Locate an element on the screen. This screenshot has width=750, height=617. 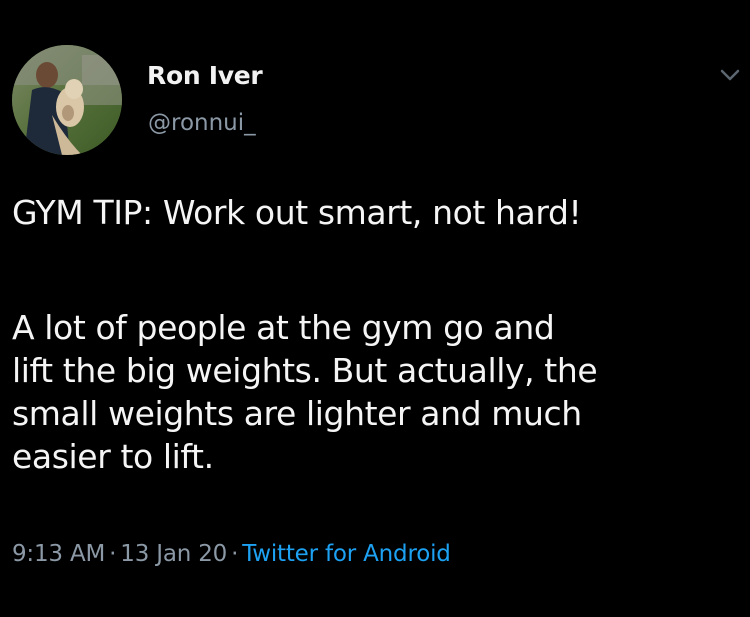
tweet-headline: GYM TIP: Work out smart, not hard! is located at coordinates (297, 212).